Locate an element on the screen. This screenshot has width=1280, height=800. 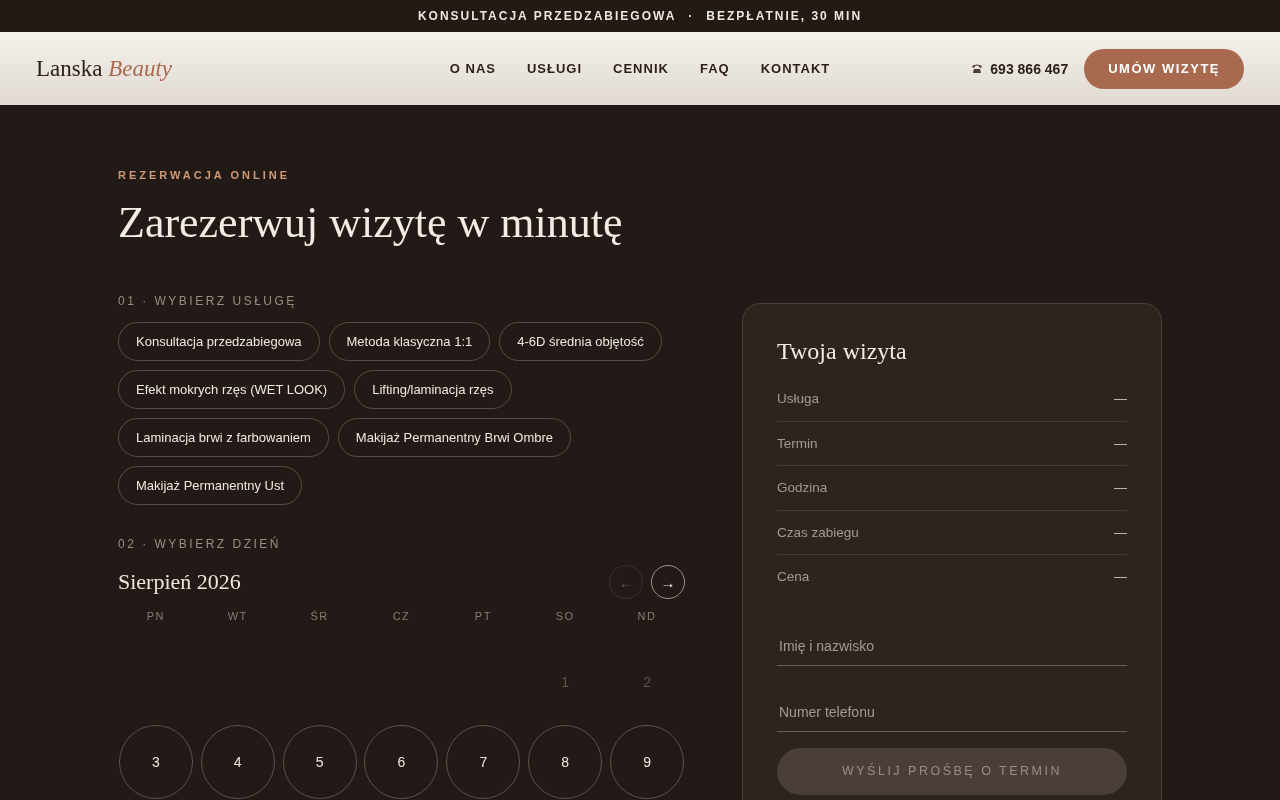
logo: Lanska Beauty is located at coordinates (186, 68).